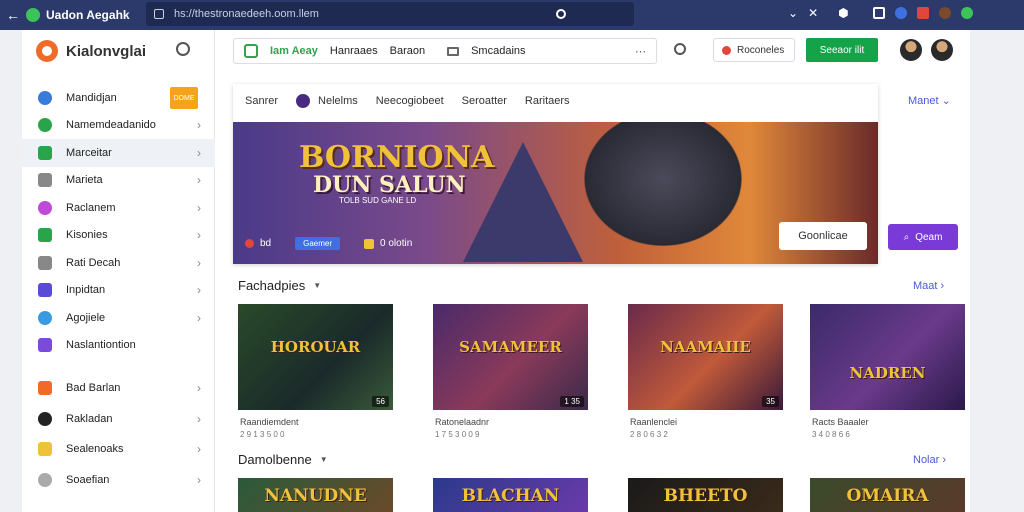  What do you see at coordinates (118, 419) in the screenshot?
I see `sidebar-item: Rakladan ›` at bounding box center [118, 419].